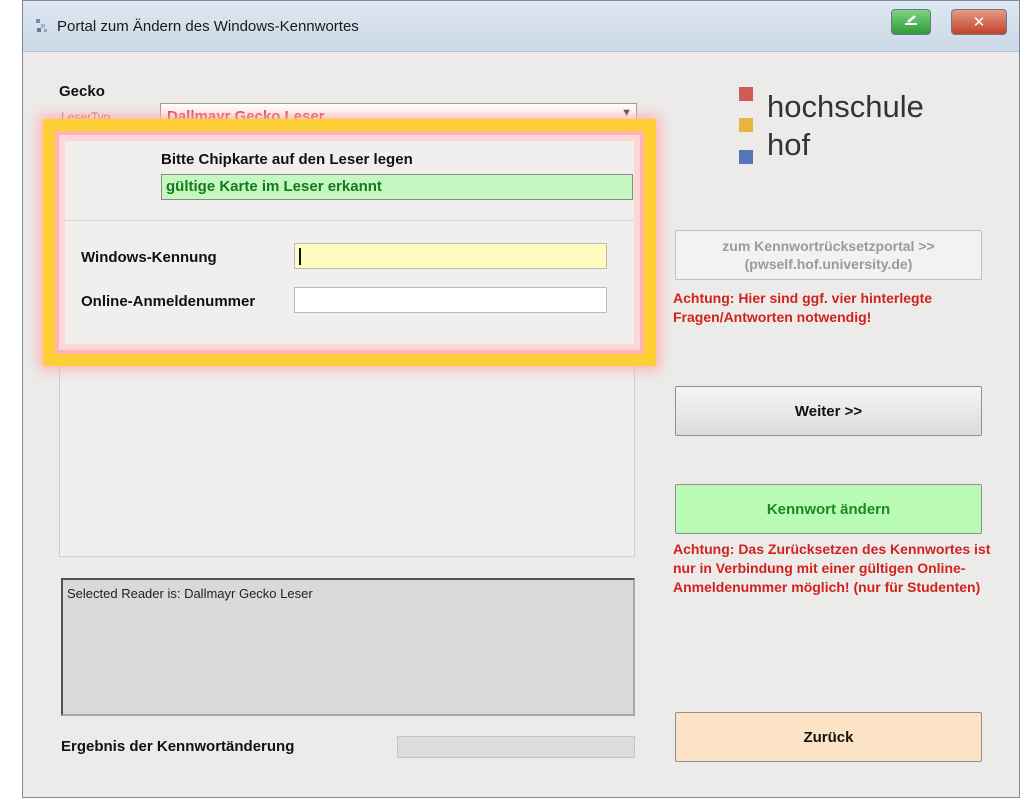 This screenshot has width=1026, height=800. I want to click on logo-word-hochschule: hochschule, so click(845, 106).